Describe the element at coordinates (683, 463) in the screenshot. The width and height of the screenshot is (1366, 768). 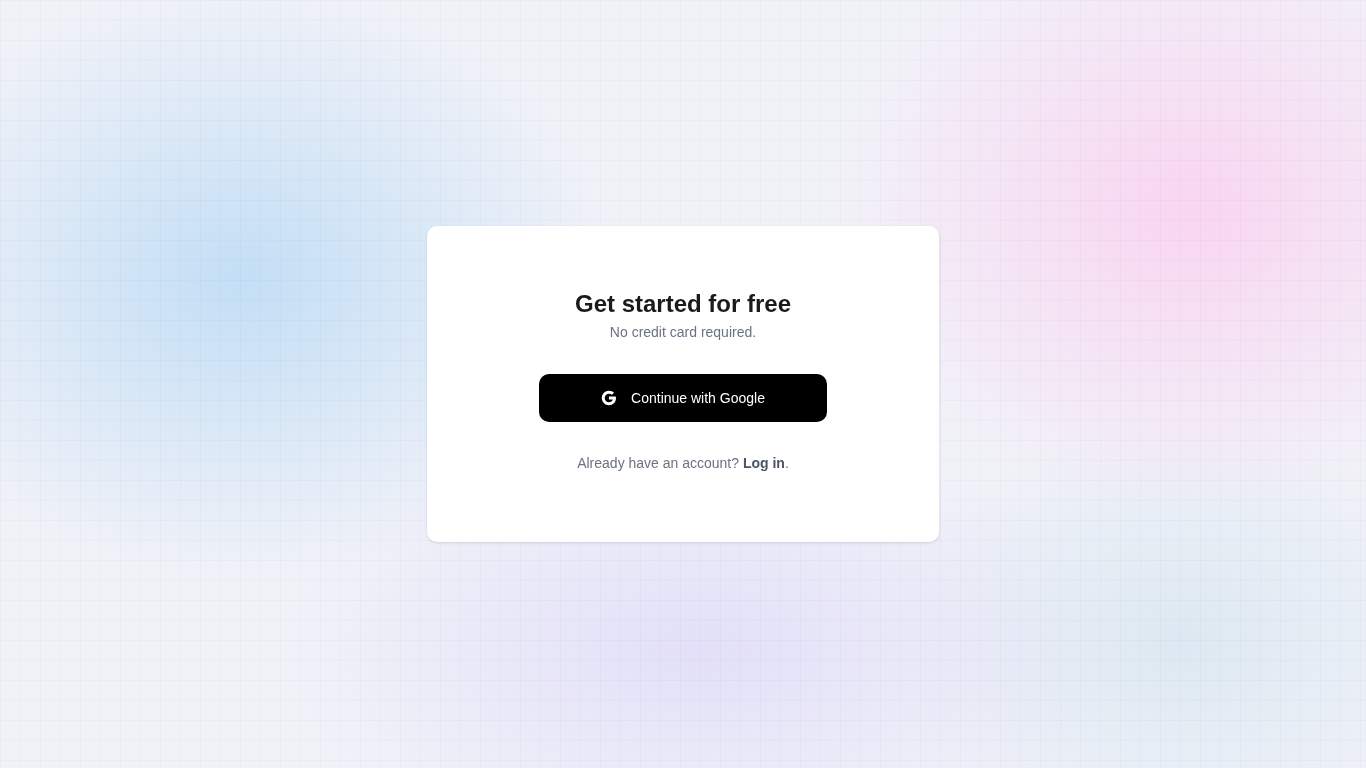
I see `login-prompt: Already have an account? Log in.` at that location.